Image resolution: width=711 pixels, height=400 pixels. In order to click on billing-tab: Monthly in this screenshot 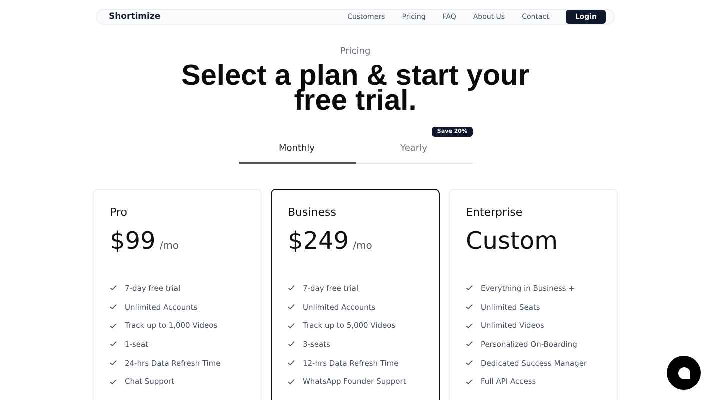, I will do `click(297, 152)`.